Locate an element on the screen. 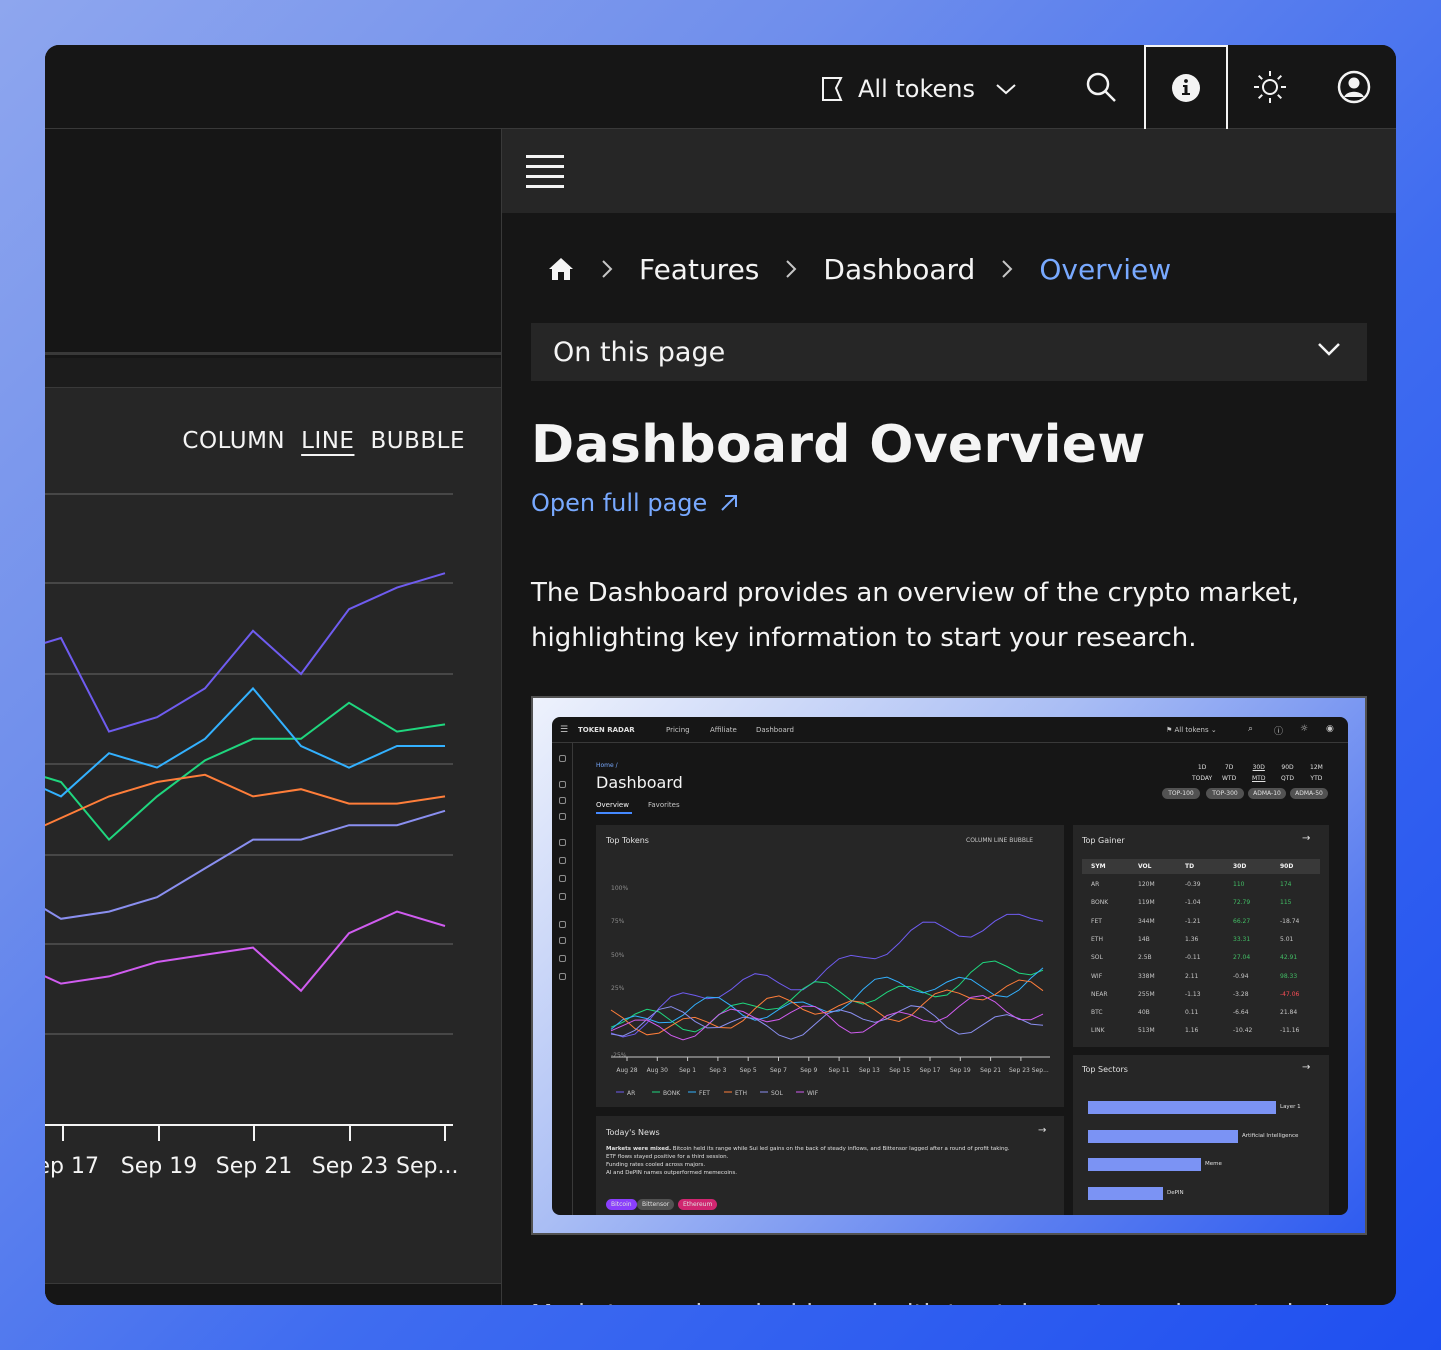 The height and width of the screenshot is (1350, 1441). mini-table-cell: AR is located at coordinates (1095, 884).